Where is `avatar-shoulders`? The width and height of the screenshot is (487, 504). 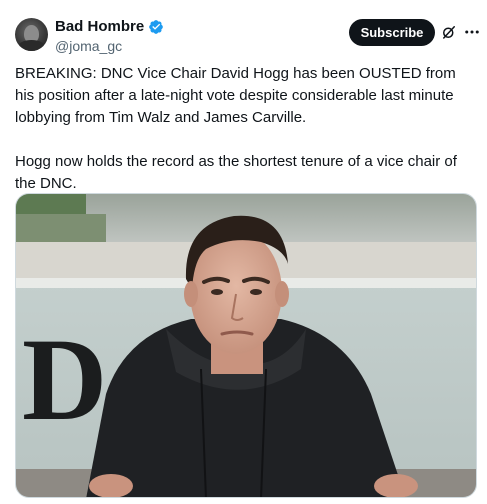 avatar-shoulders is located at coordinates (31, 45).